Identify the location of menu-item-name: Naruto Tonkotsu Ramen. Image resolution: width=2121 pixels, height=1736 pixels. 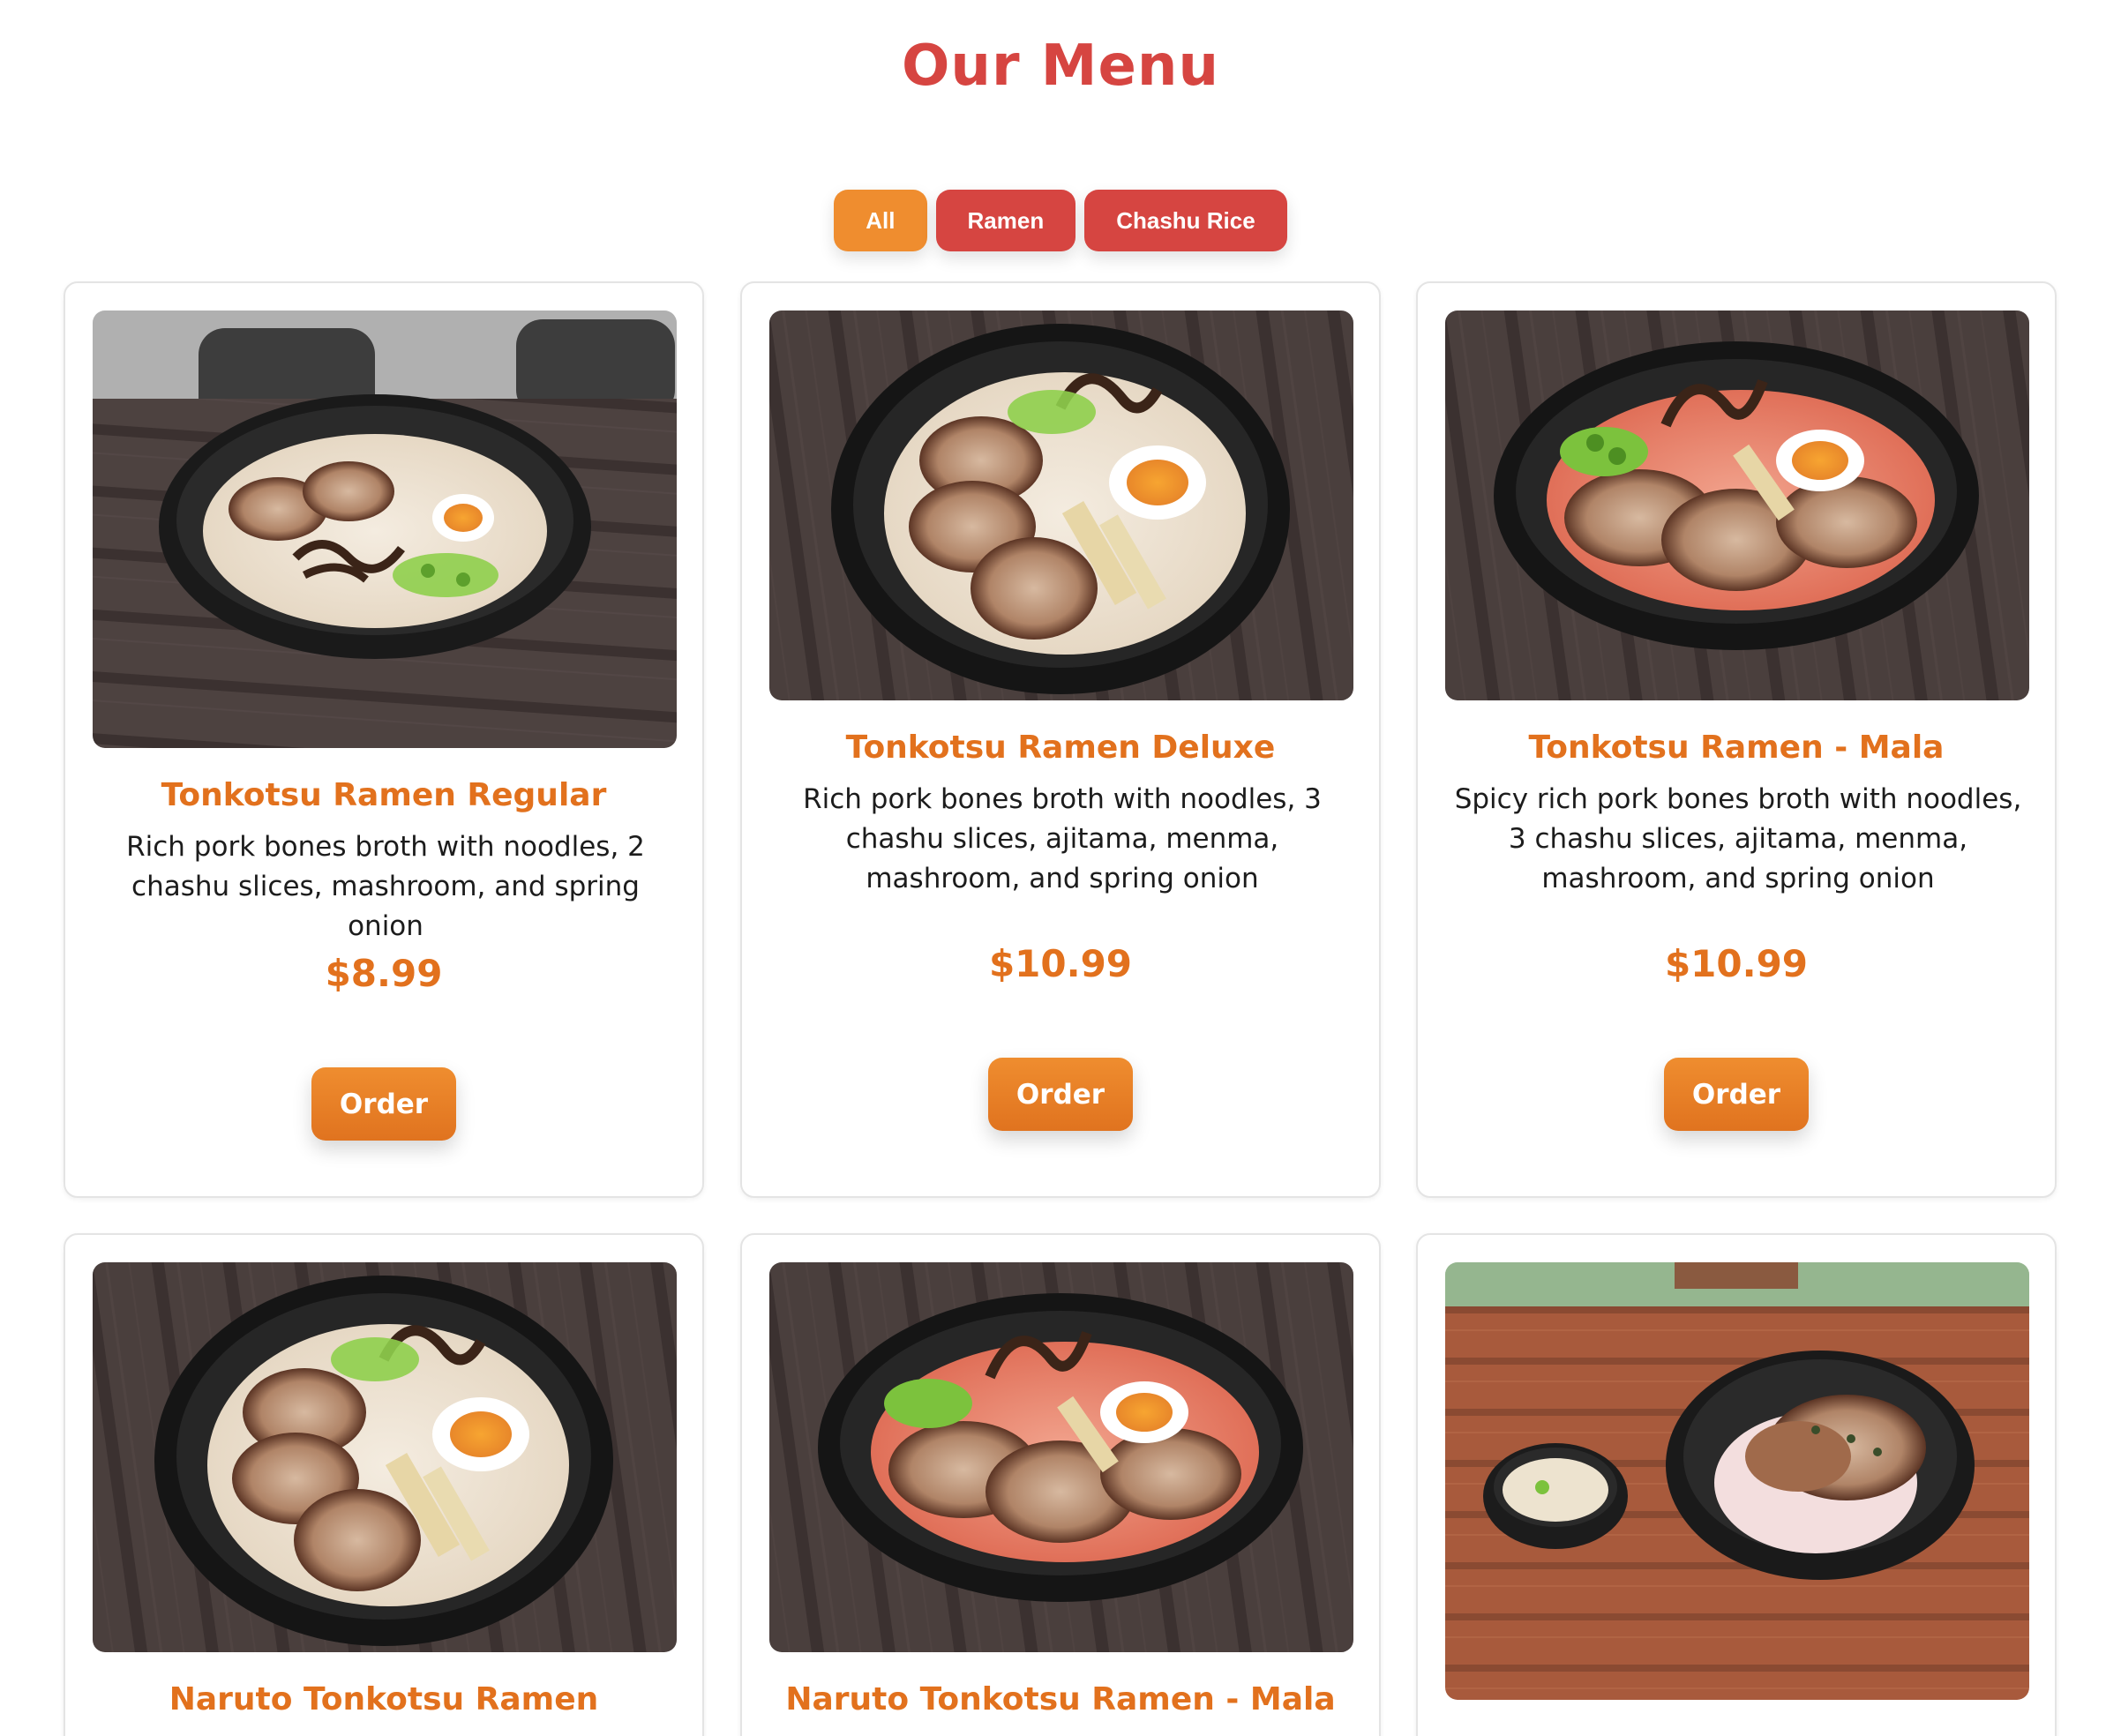
(384, 1699).